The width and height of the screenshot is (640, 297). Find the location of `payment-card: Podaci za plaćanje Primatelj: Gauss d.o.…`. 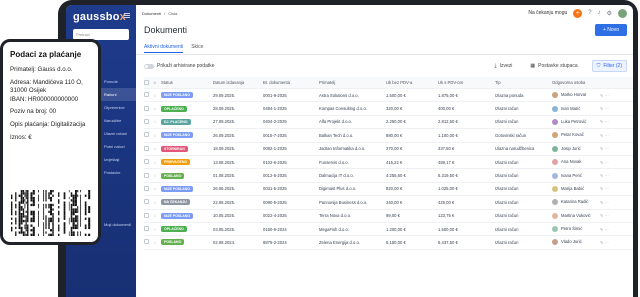

payment-card: Podaci za plaćanje Primatelj: Gauss d.o.… is located at coordinates (50, 142).